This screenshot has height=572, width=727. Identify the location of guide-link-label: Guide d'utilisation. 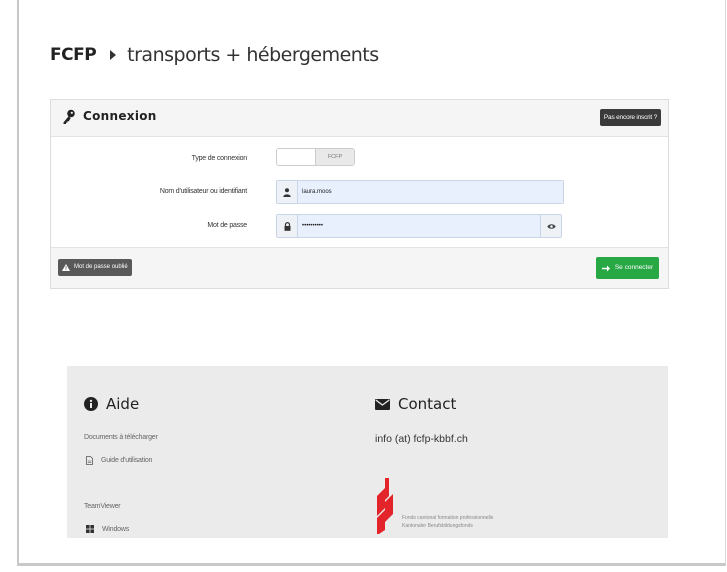
(127, 460).